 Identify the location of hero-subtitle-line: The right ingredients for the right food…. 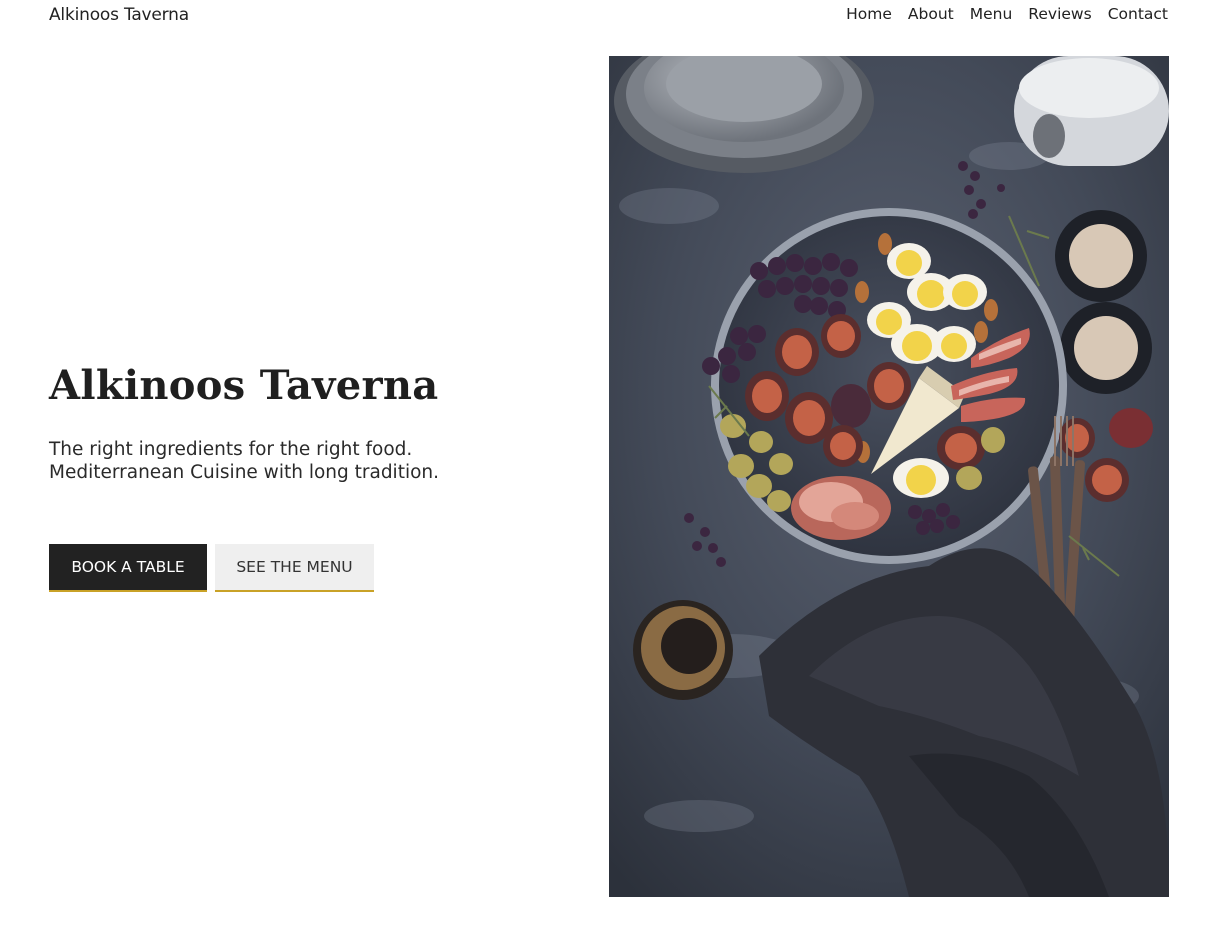
(231, 449).